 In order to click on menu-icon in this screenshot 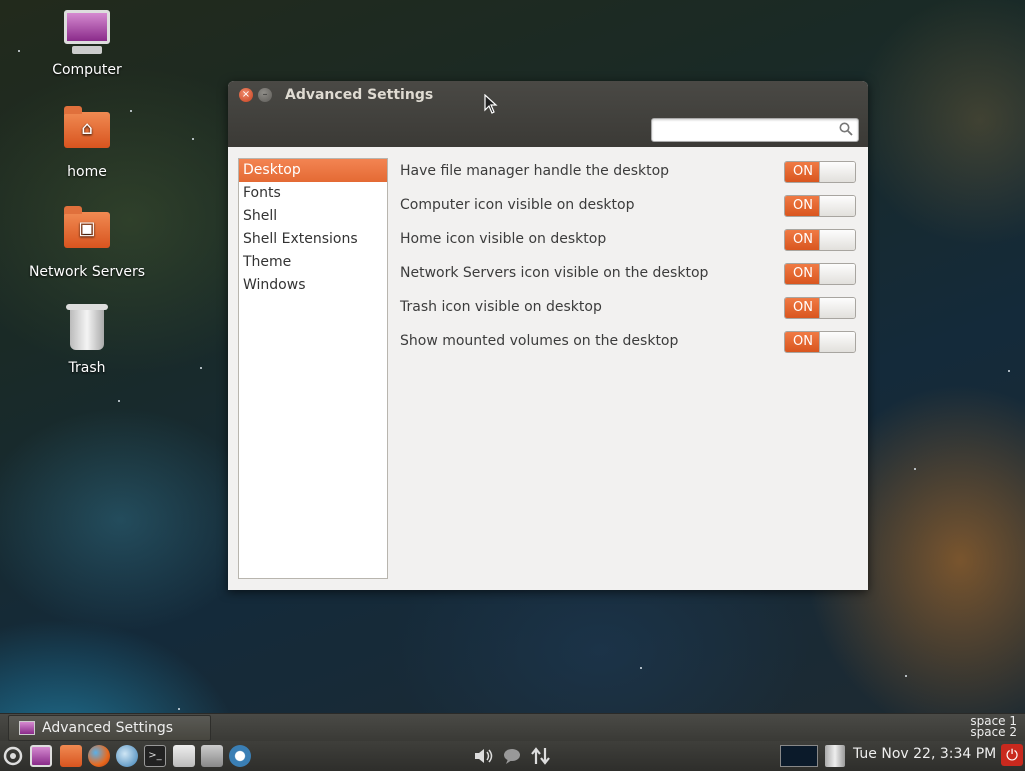, I will do `click(13, 756)`.